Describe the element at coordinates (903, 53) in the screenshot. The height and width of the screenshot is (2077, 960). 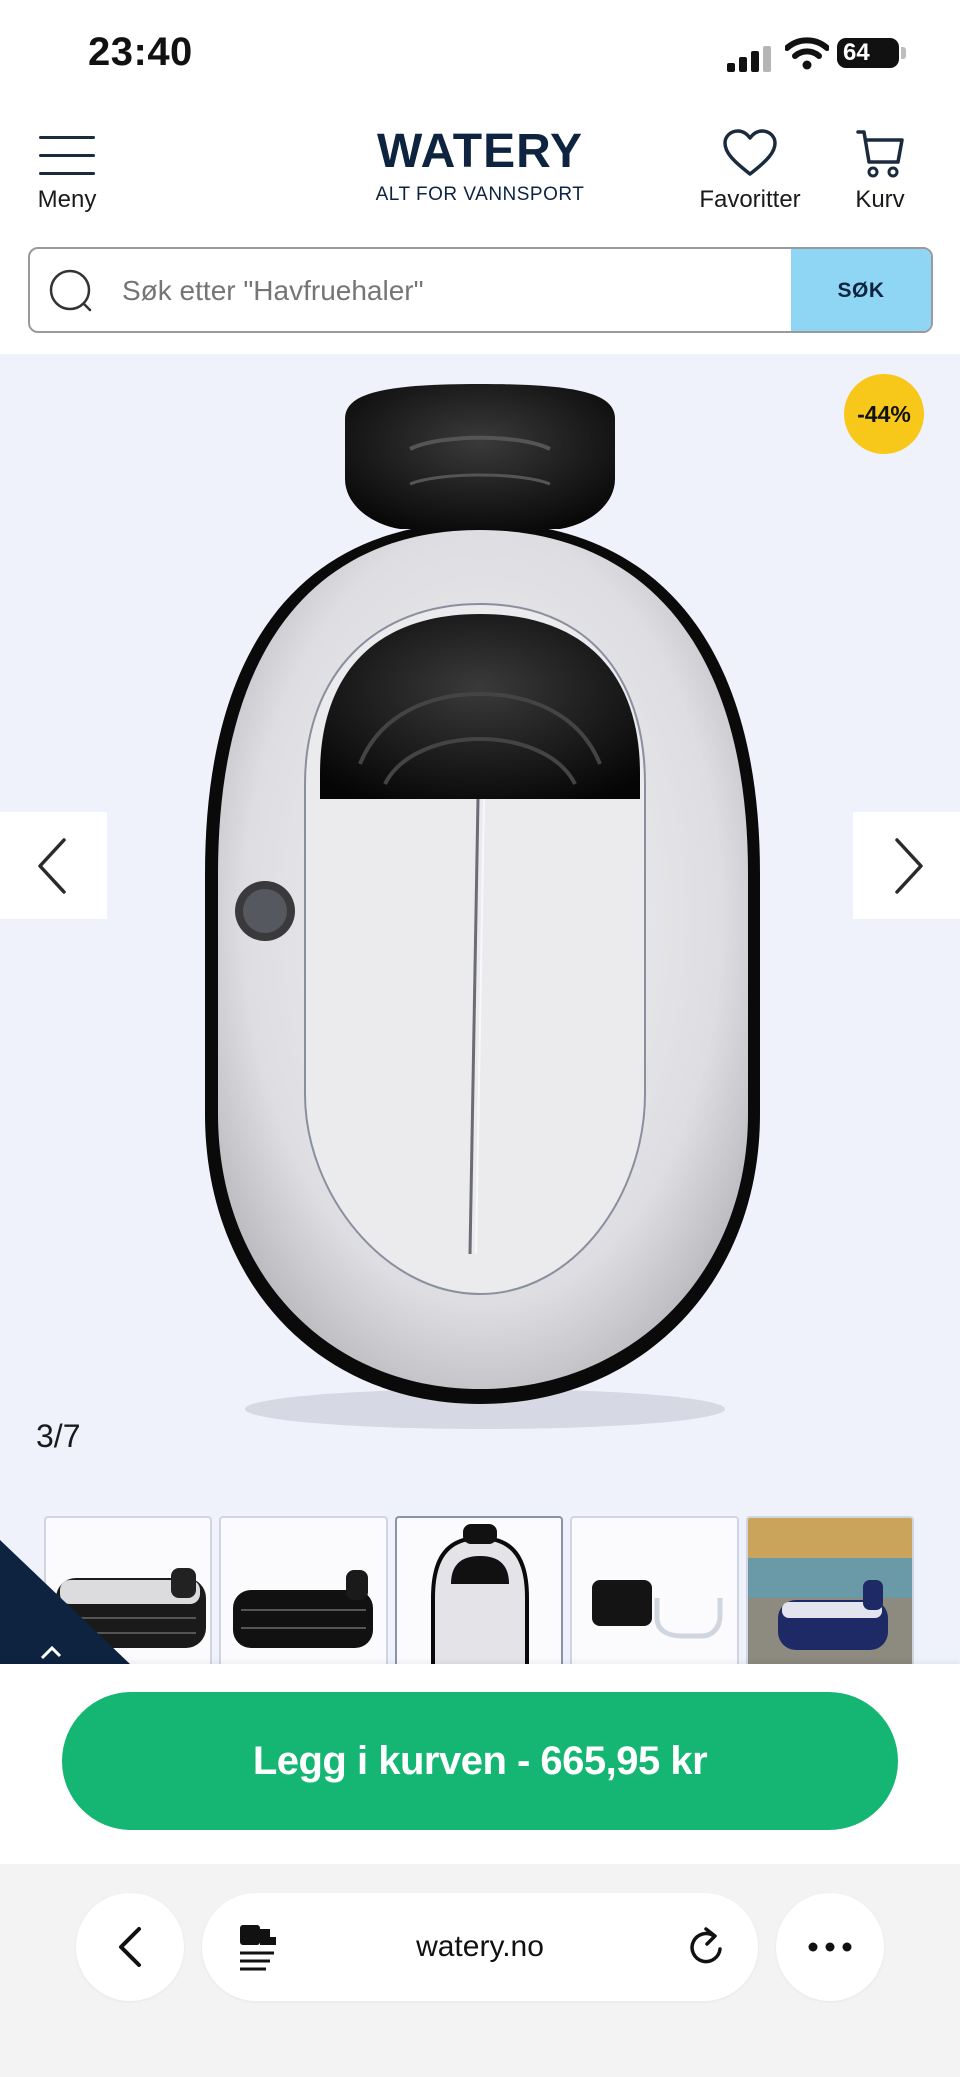
I see `battery-tip` at that location.